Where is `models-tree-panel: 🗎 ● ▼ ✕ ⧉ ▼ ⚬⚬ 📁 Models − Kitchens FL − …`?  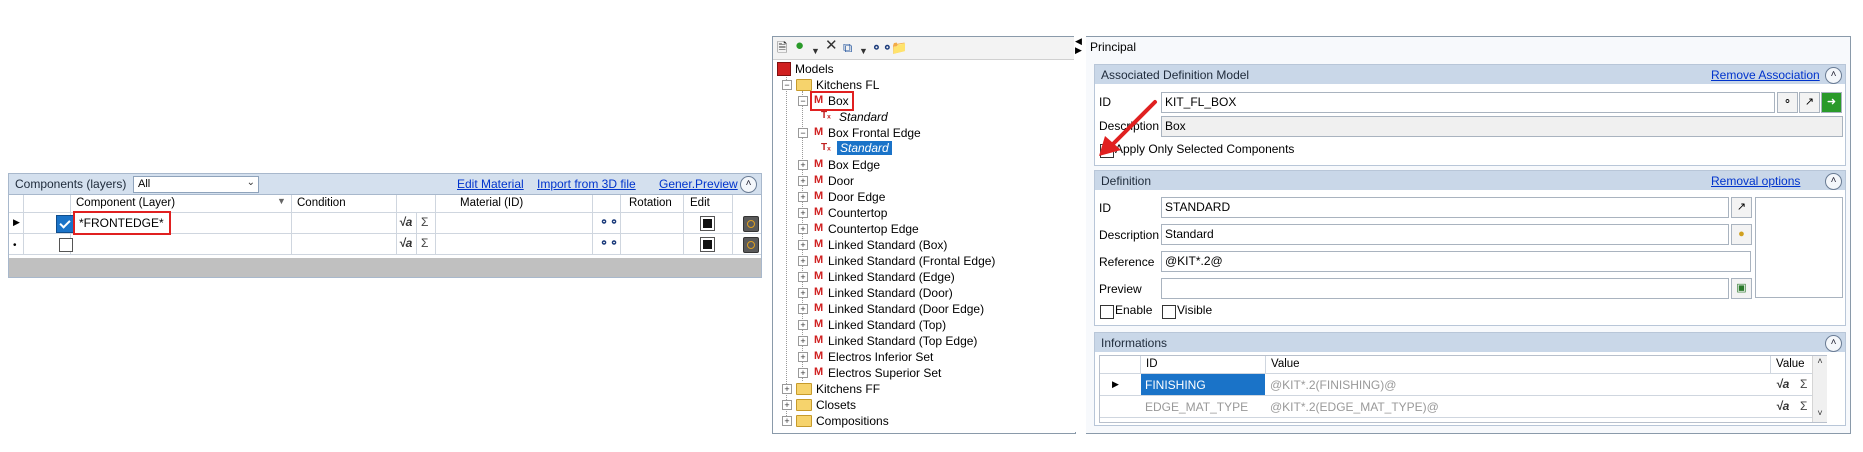
models-tree-panel: 🗎 ● ▼ ✕ ⧉ ▼ ⚬⚬ 📁 Models − Kitchens FL − … is located at coordinates (924, 235).